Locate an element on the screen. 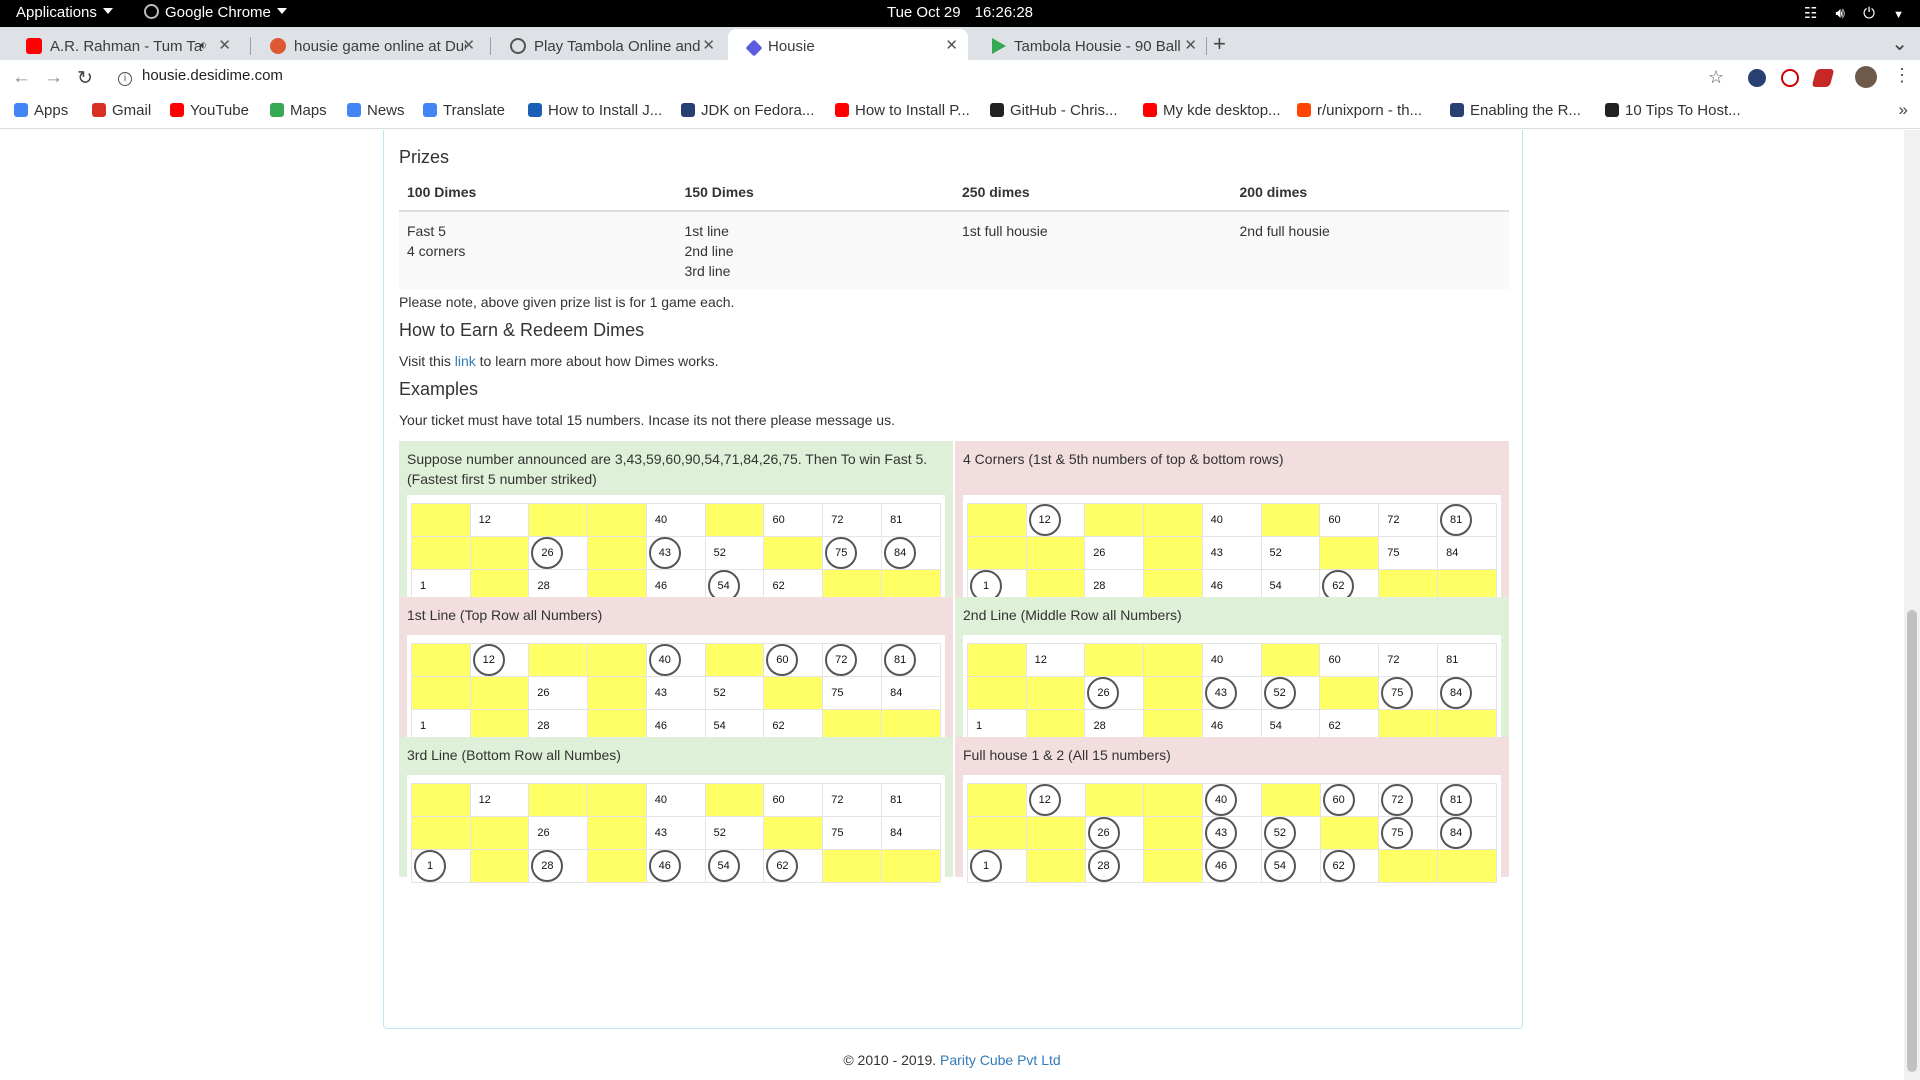  ticket-number: 52 is located at coordinates (719, 553).